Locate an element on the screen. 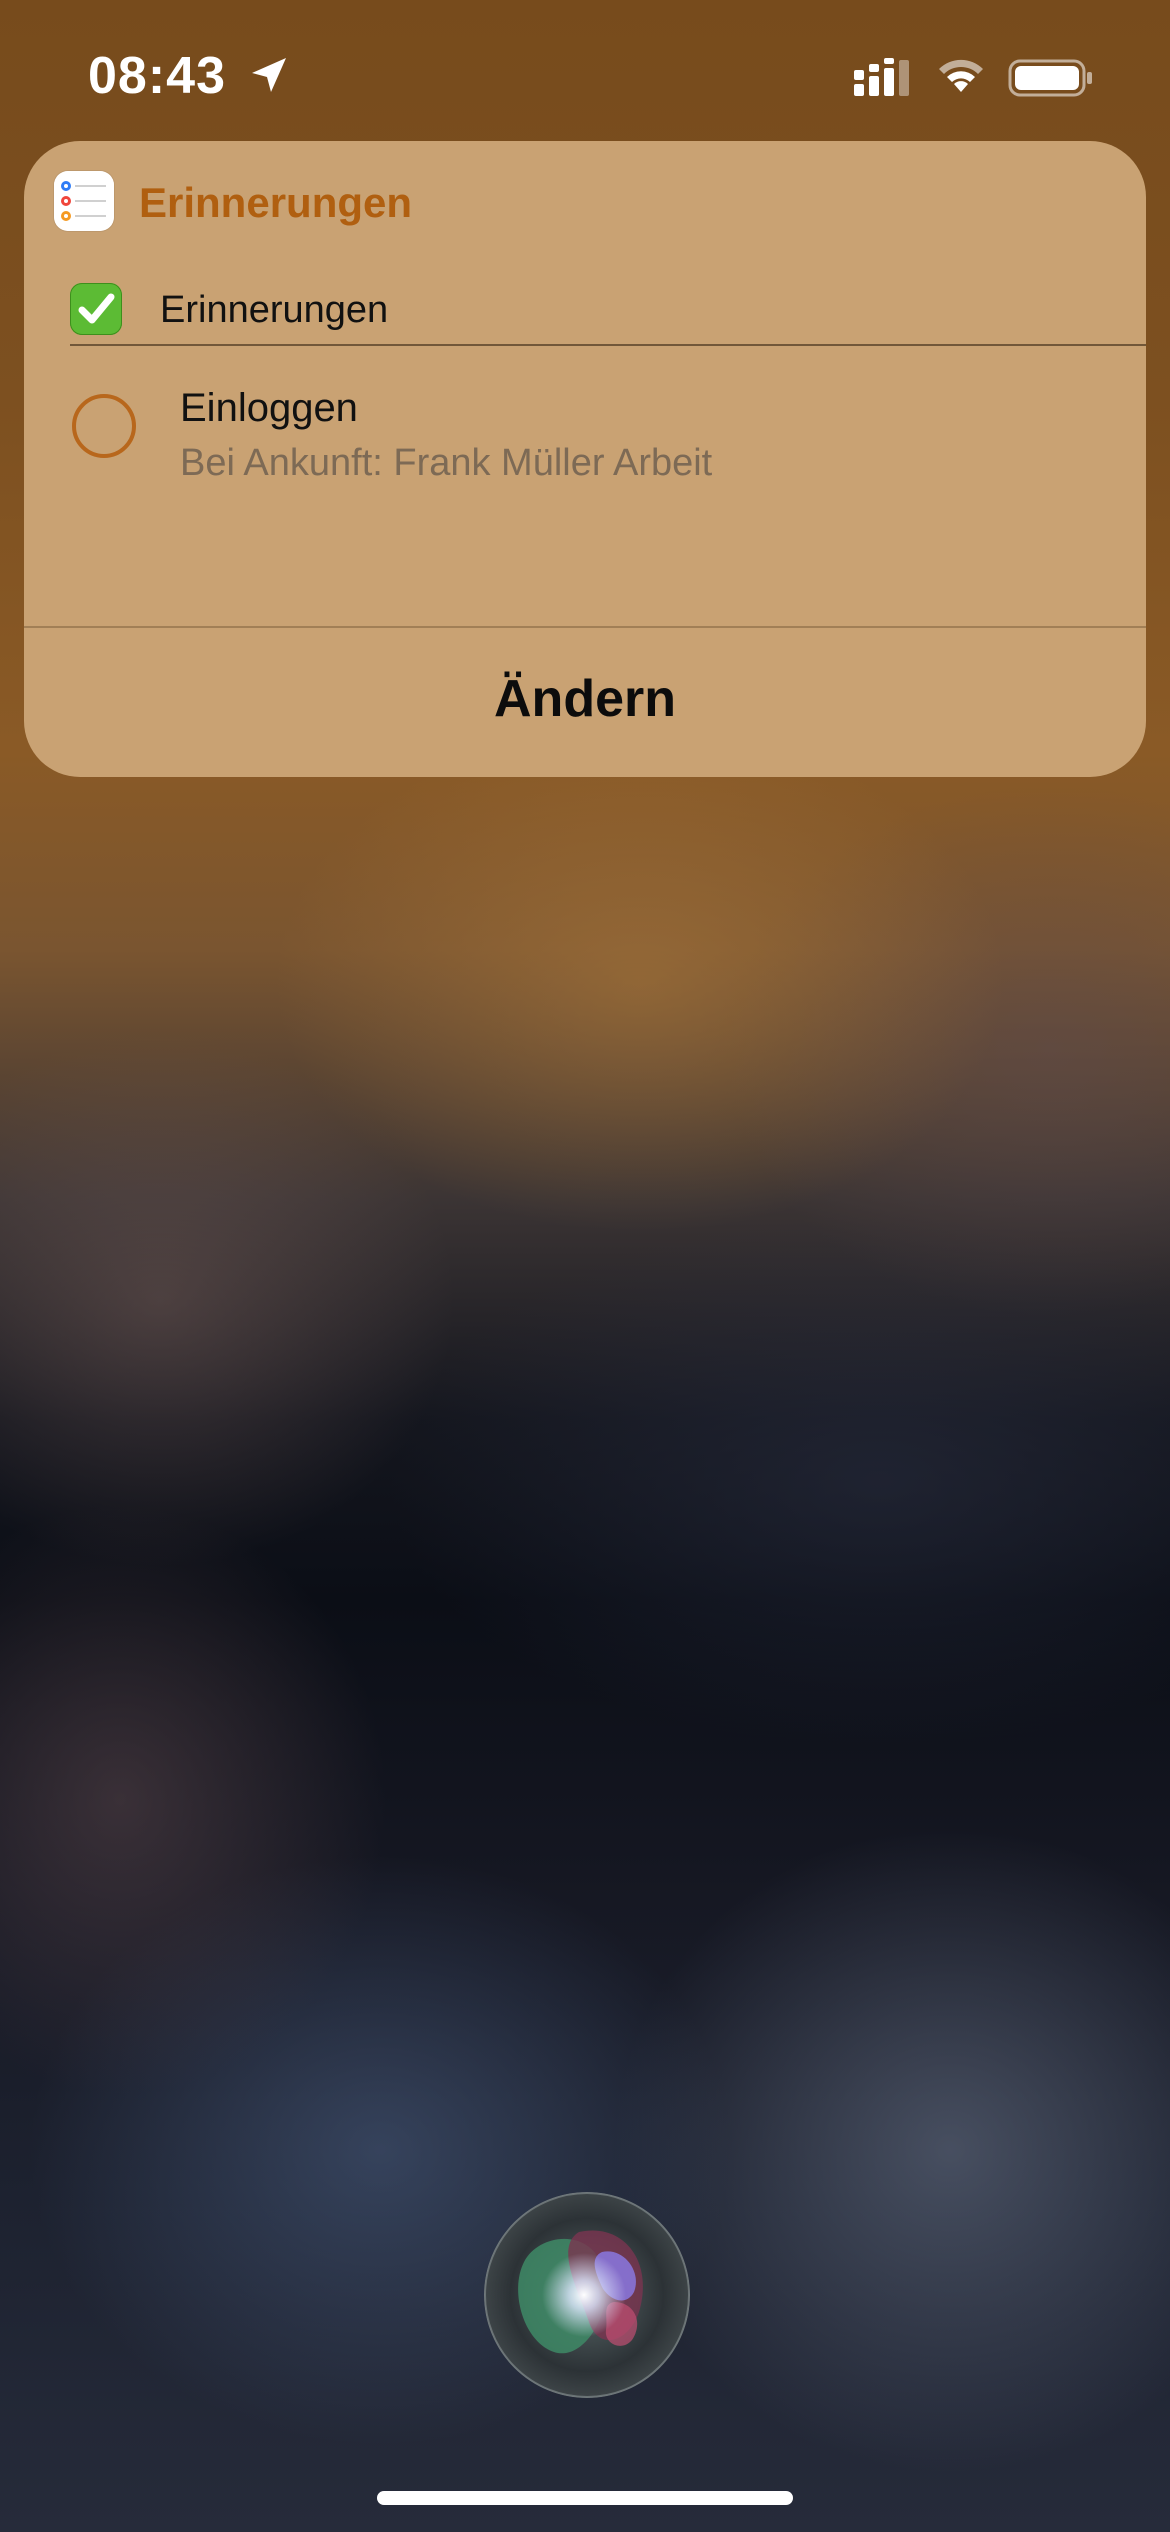  list-header: Erinnerungen is located at coordinates (608, 309).